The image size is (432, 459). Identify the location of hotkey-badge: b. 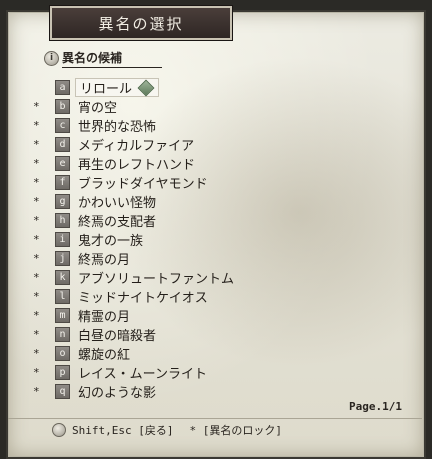
(62, 106).